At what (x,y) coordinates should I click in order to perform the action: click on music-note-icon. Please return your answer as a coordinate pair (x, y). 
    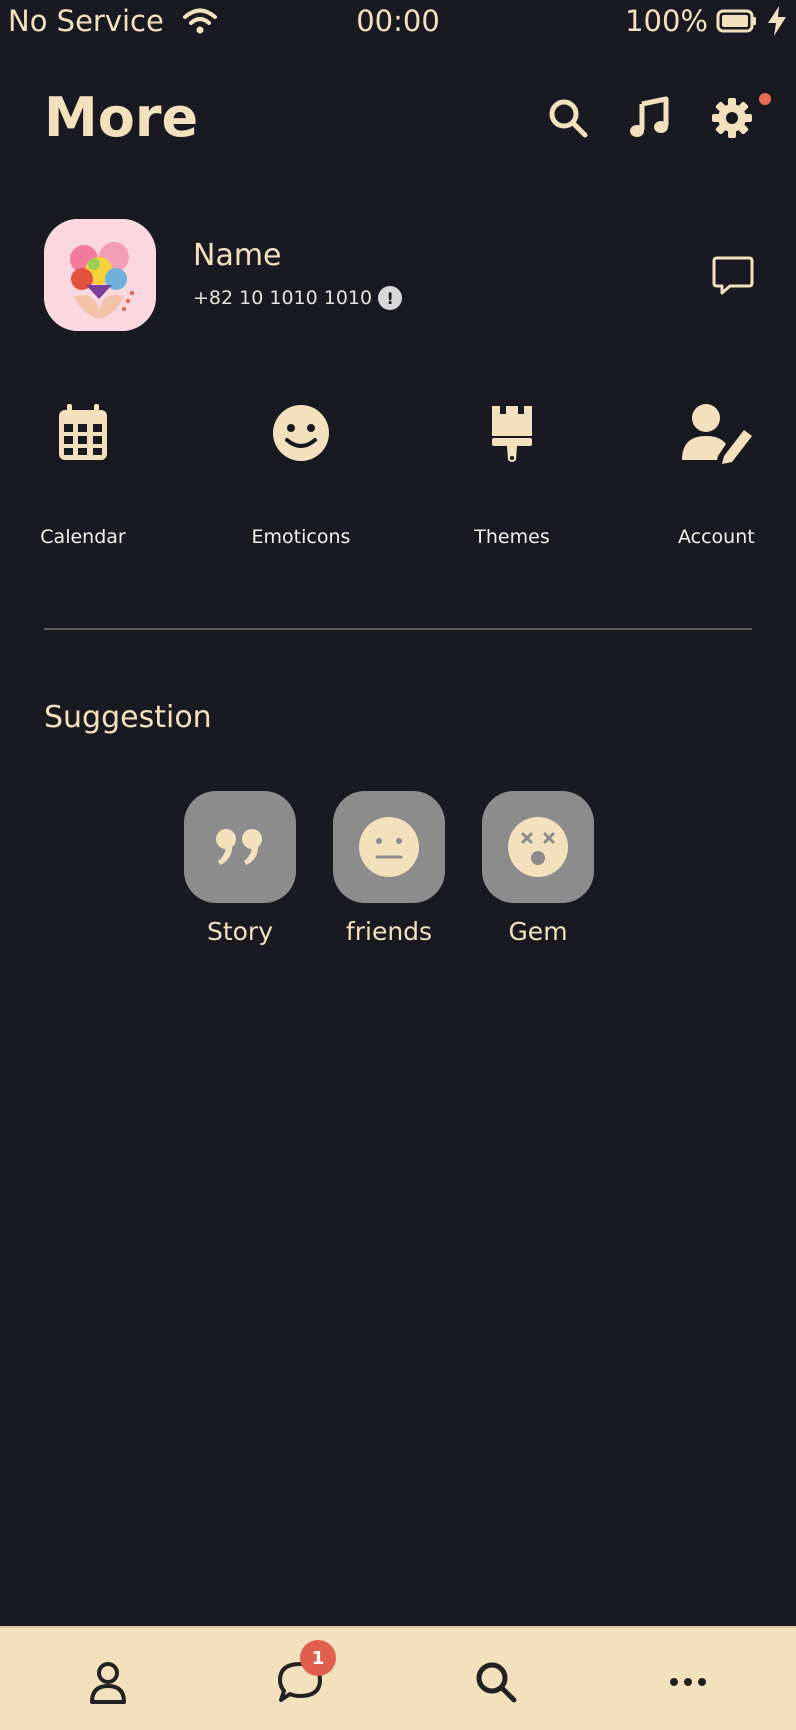
    Looking at the image, I should click on (650, 118).